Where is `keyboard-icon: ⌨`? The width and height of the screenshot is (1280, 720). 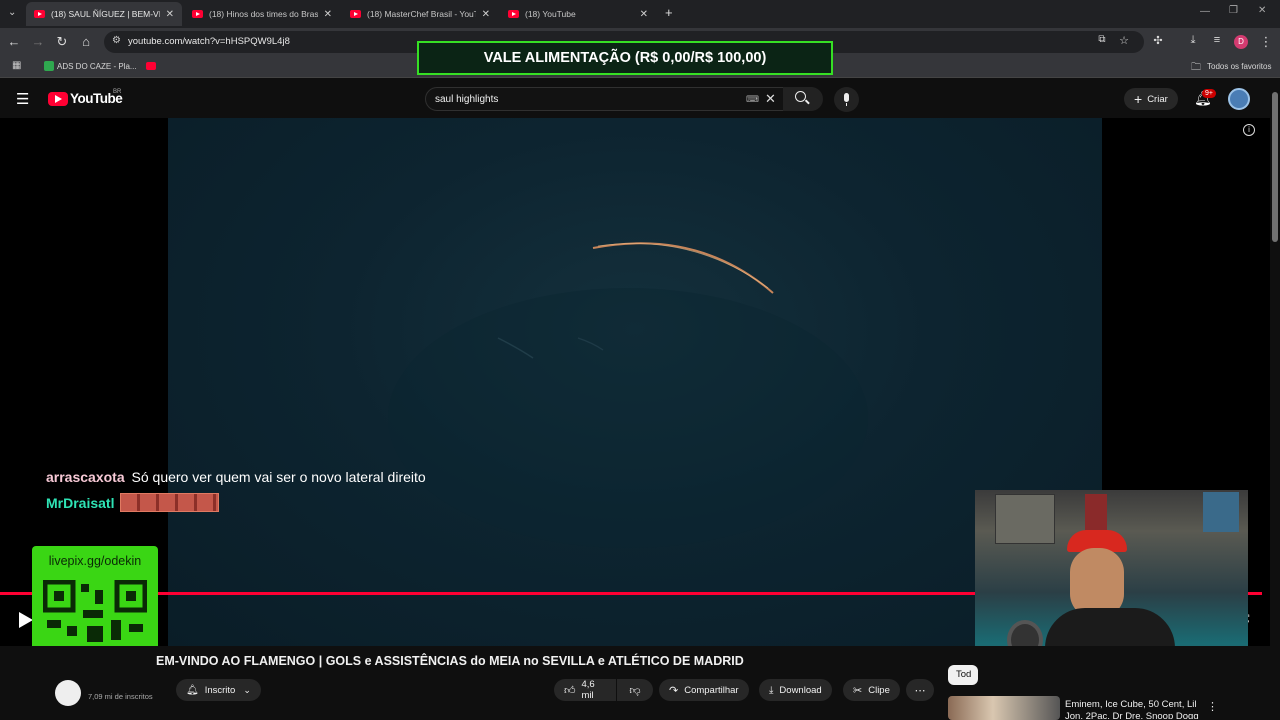
keyboard-icon: ⌨ is located at coordinates (752, 99).